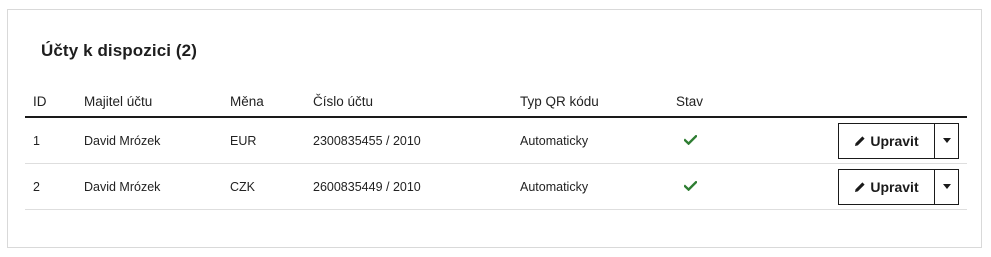  Describe the element at coordinates (119, 50) in the screenshot. I see `page-title: Účty k dispozici (2)` at that location.